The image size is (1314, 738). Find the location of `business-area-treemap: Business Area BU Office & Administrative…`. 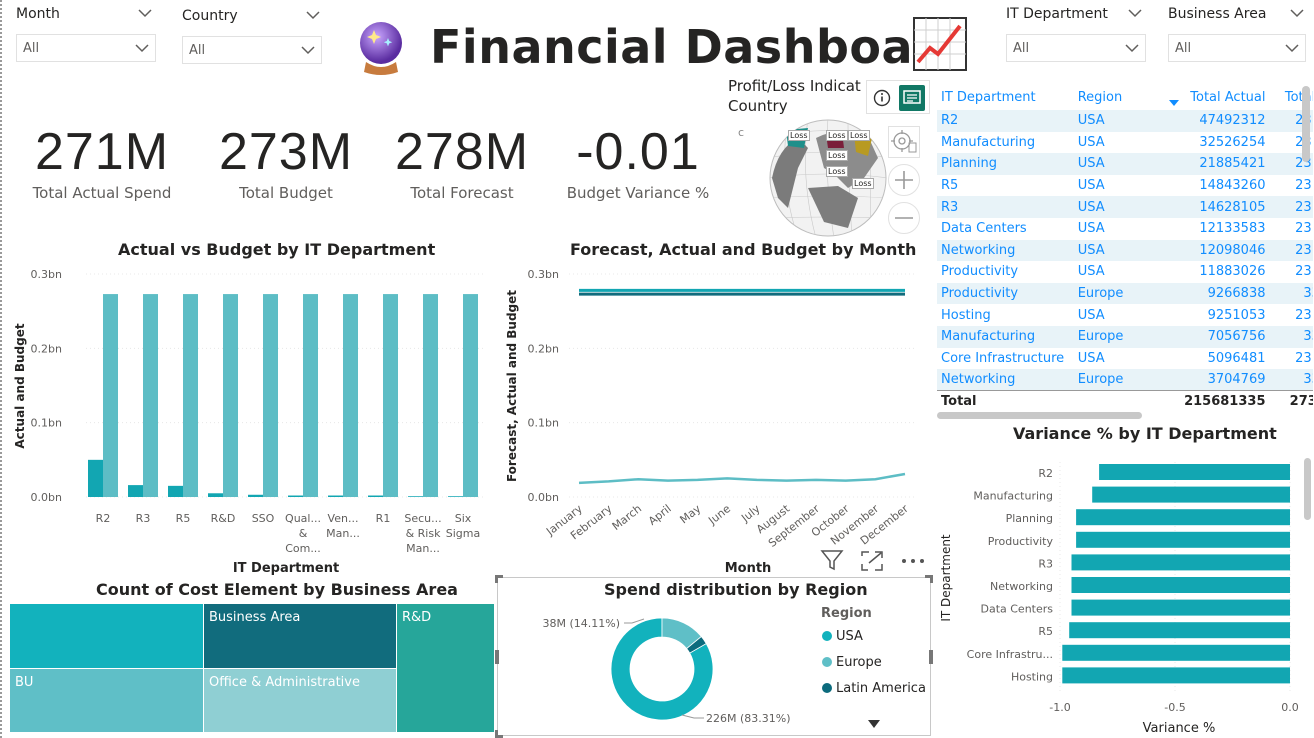

business-area-treemap: Business Area BU Office & Administrative… is located at coordinates (252, 668).